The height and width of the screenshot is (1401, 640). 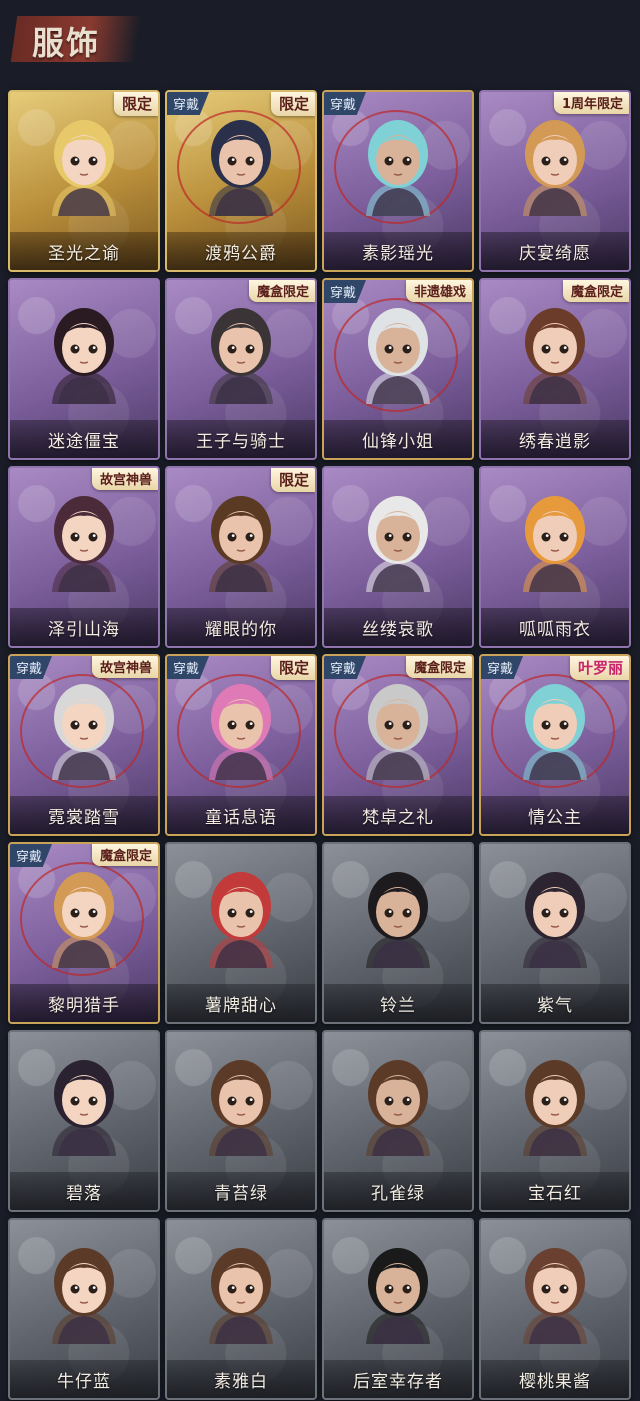 I want to click on costume-card: 孔雀绿, so click(x=398, y=1121).